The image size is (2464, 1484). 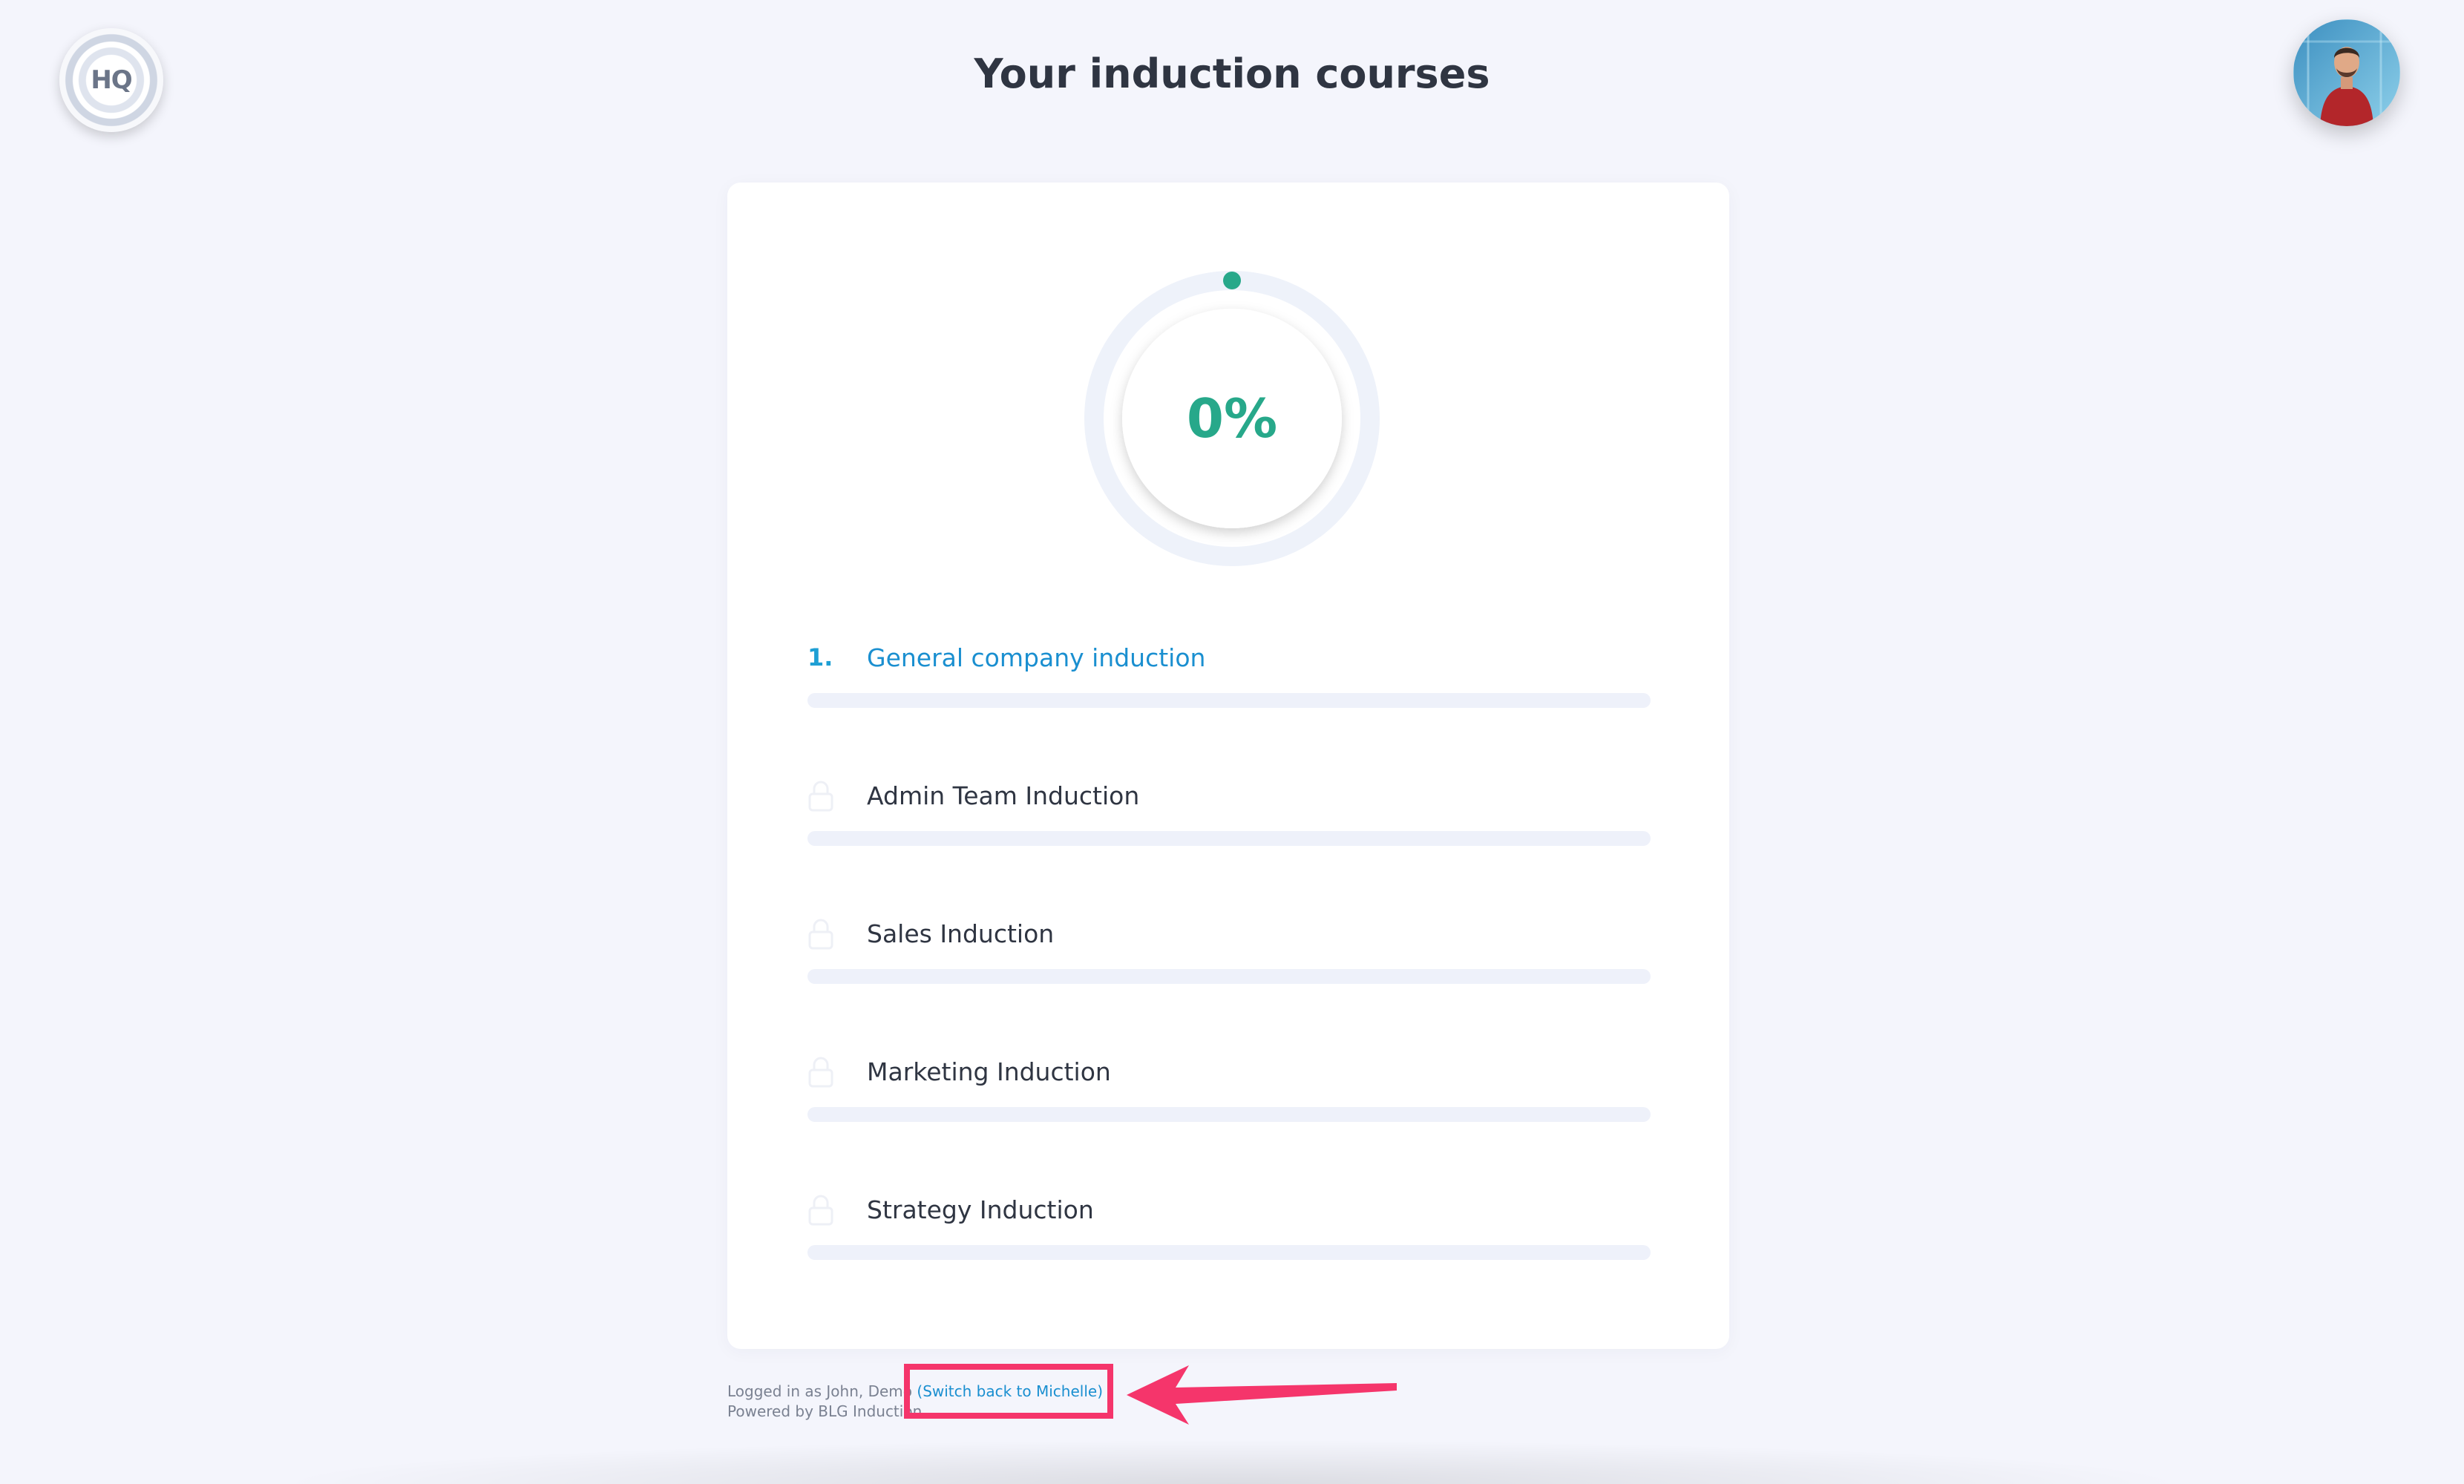 What do you see at coordinates (989, 1071) in the screenshot?
I see `course-name: Marketing Induction` at bounding box center [989, 1071].